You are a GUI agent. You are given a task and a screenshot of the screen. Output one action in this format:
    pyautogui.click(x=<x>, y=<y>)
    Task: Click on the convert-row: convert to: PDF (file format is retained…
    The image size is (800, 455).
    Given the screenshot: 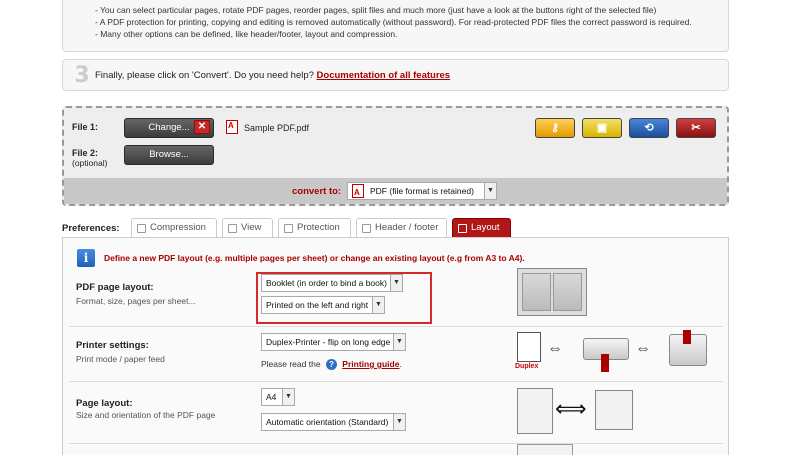 What is the action you would take?
    pyautogui.click(x=395, y=191)
    